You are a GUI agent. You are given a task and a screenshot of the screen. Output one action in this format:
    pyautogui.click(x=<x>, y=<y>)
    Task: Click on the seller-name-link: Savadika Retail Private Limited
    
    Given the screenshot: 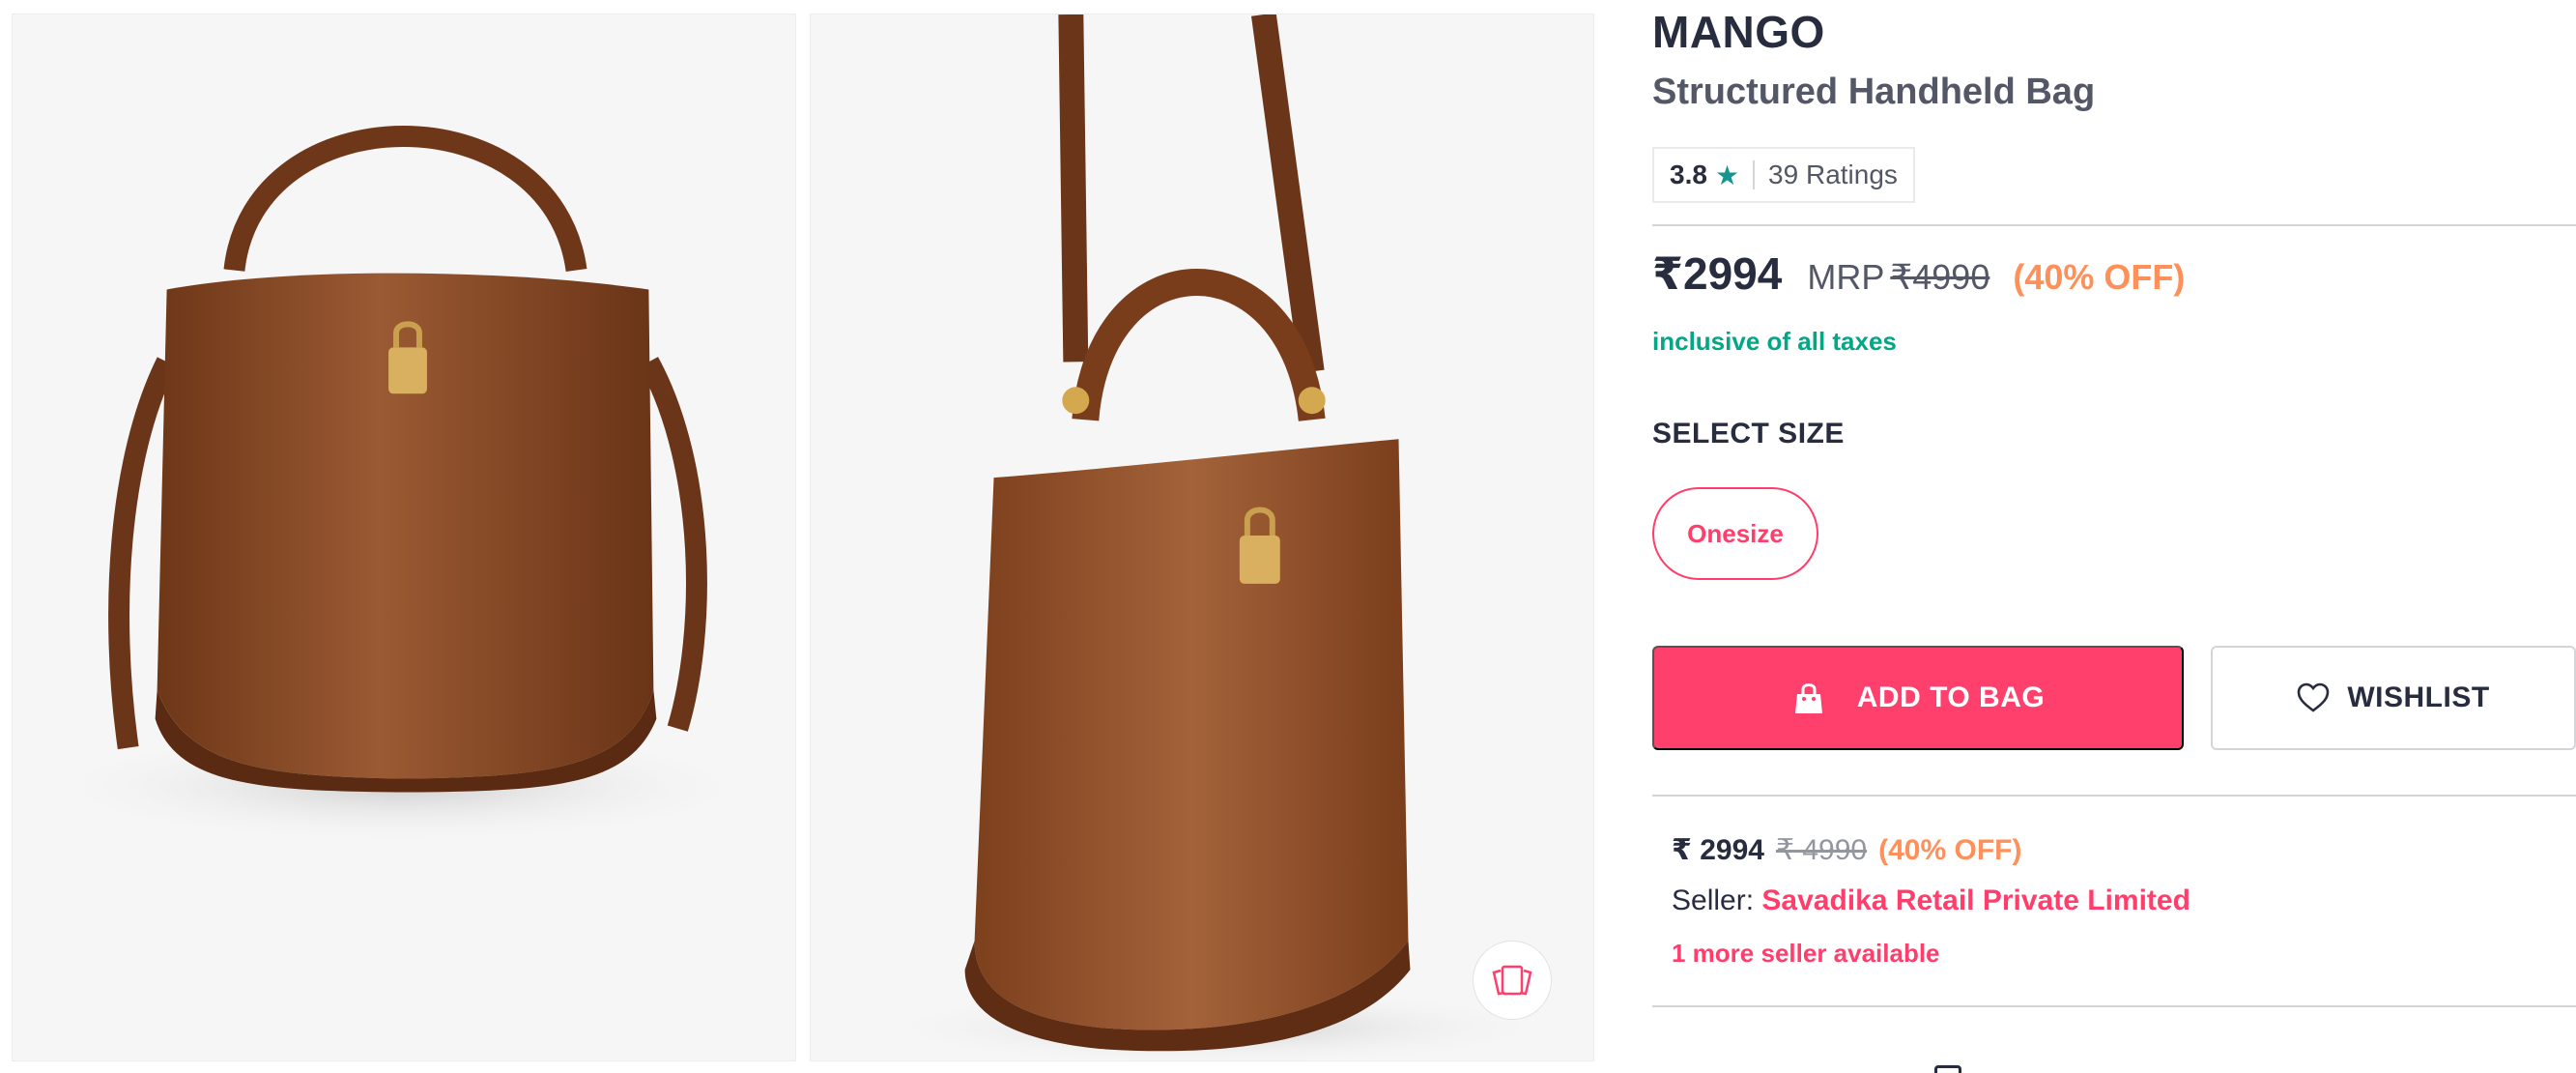 What is the action you would take?
    pyautogui.click(x=1976, y=900)
    